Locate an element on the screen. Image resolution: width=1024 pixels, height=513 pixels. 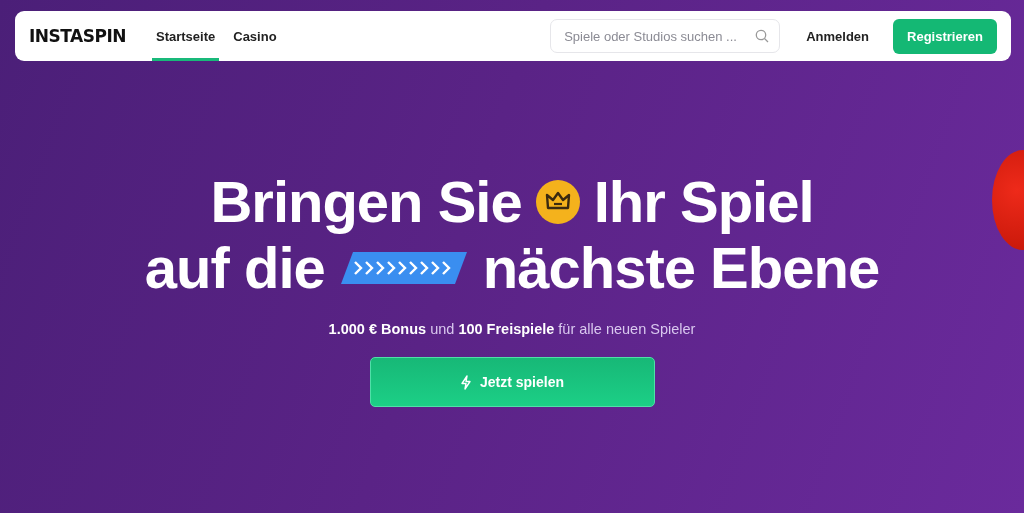
lightning-icon is located at coordinates (466, 382).